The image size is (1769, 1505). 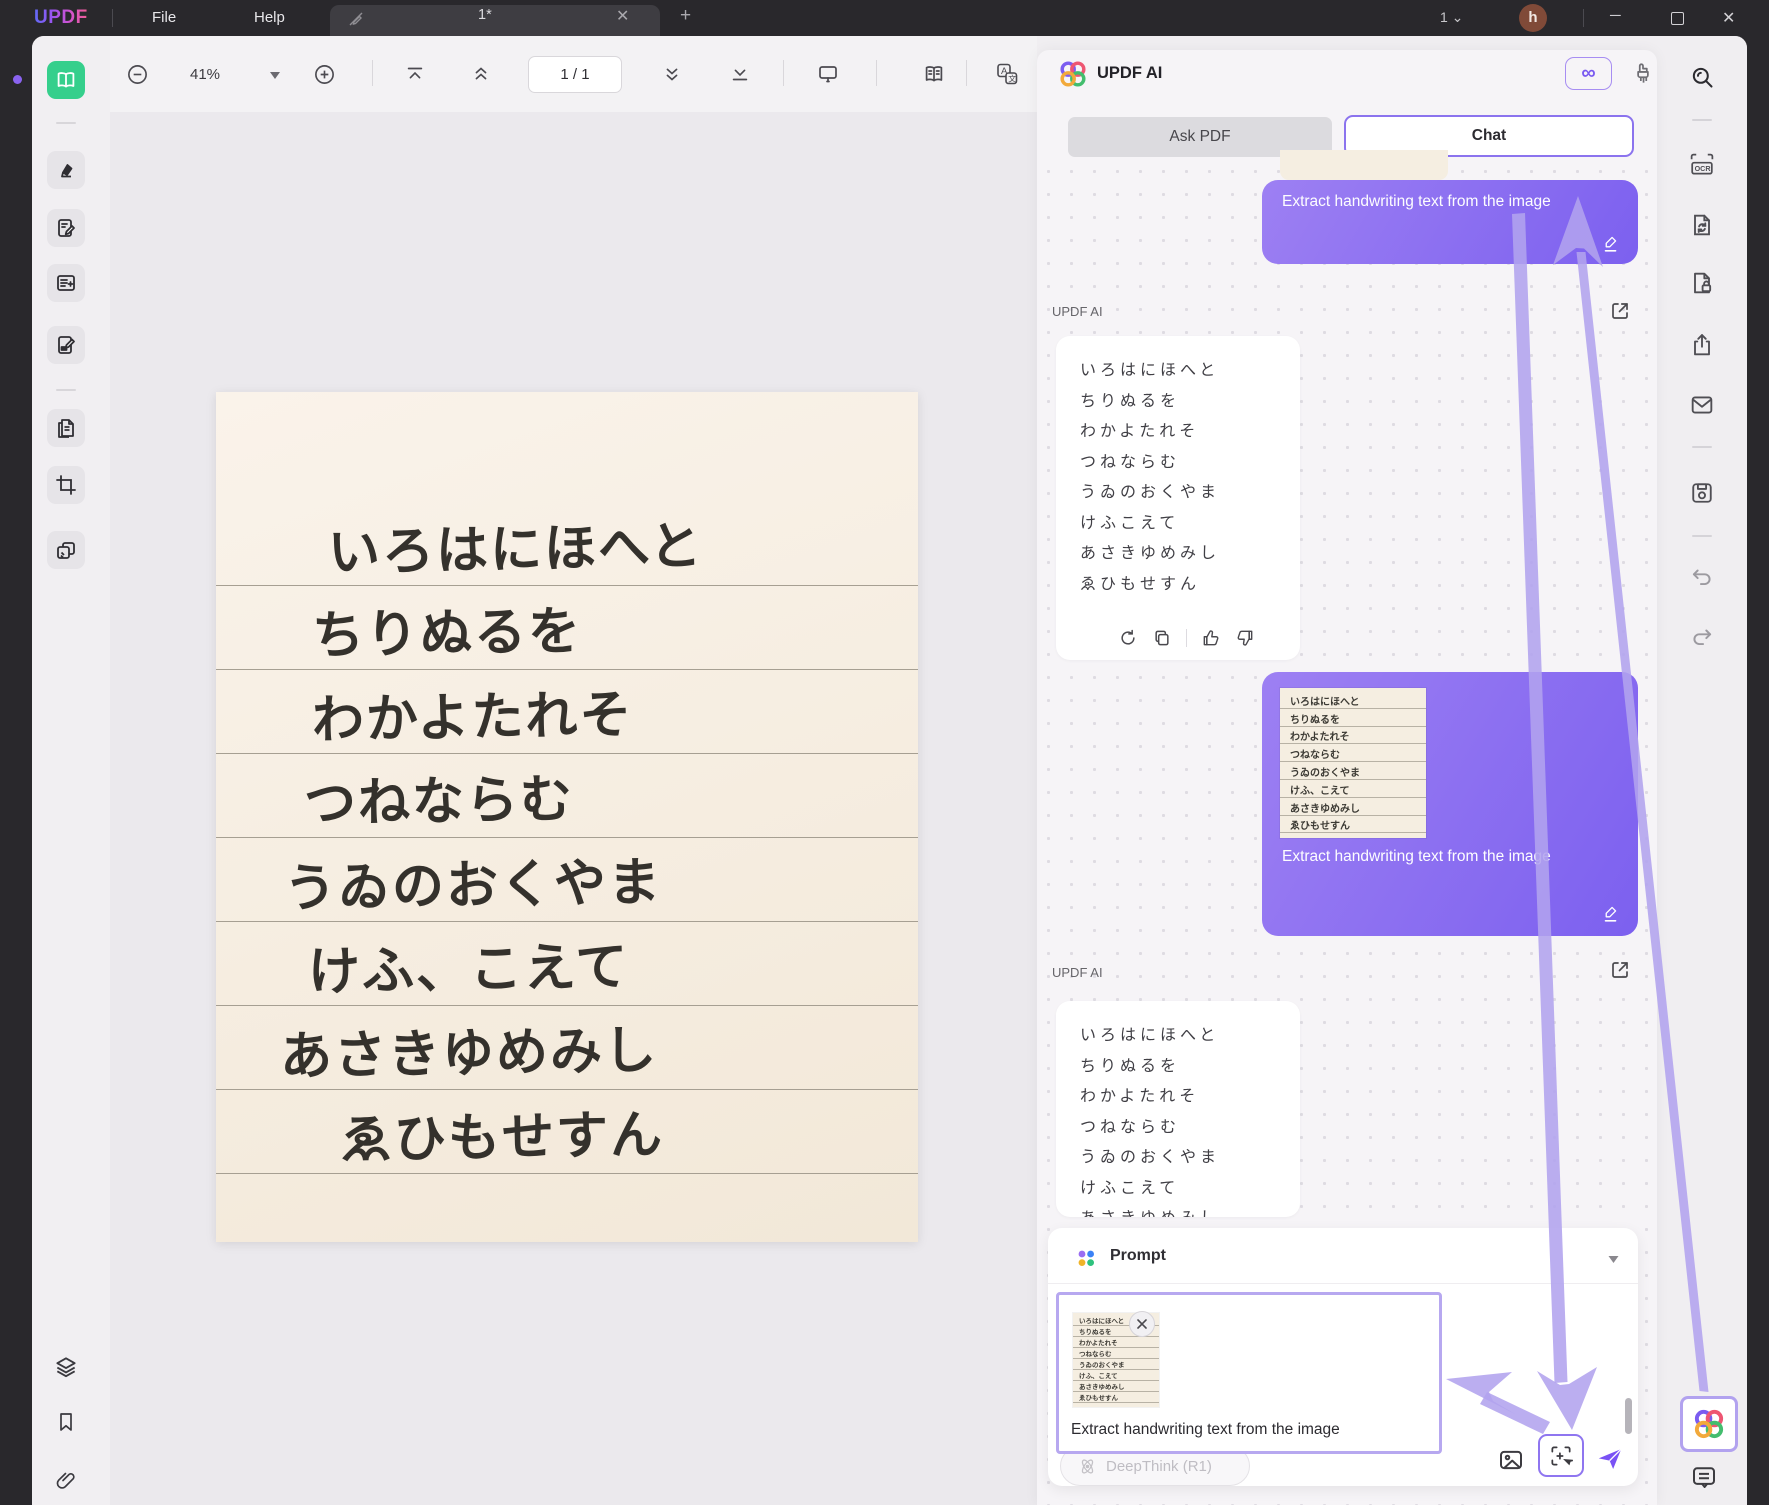 I want to click on regenerate-icon, so click(x=1128, y=638).